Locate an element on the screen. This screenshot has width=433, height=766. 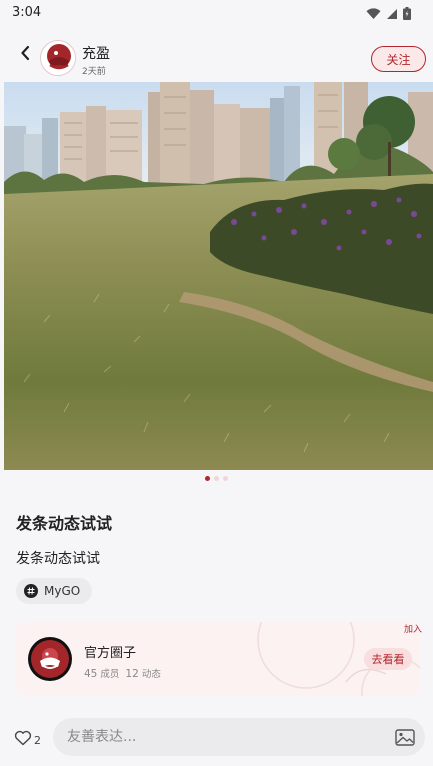
signal-icon is located at coordinates (392, 14).